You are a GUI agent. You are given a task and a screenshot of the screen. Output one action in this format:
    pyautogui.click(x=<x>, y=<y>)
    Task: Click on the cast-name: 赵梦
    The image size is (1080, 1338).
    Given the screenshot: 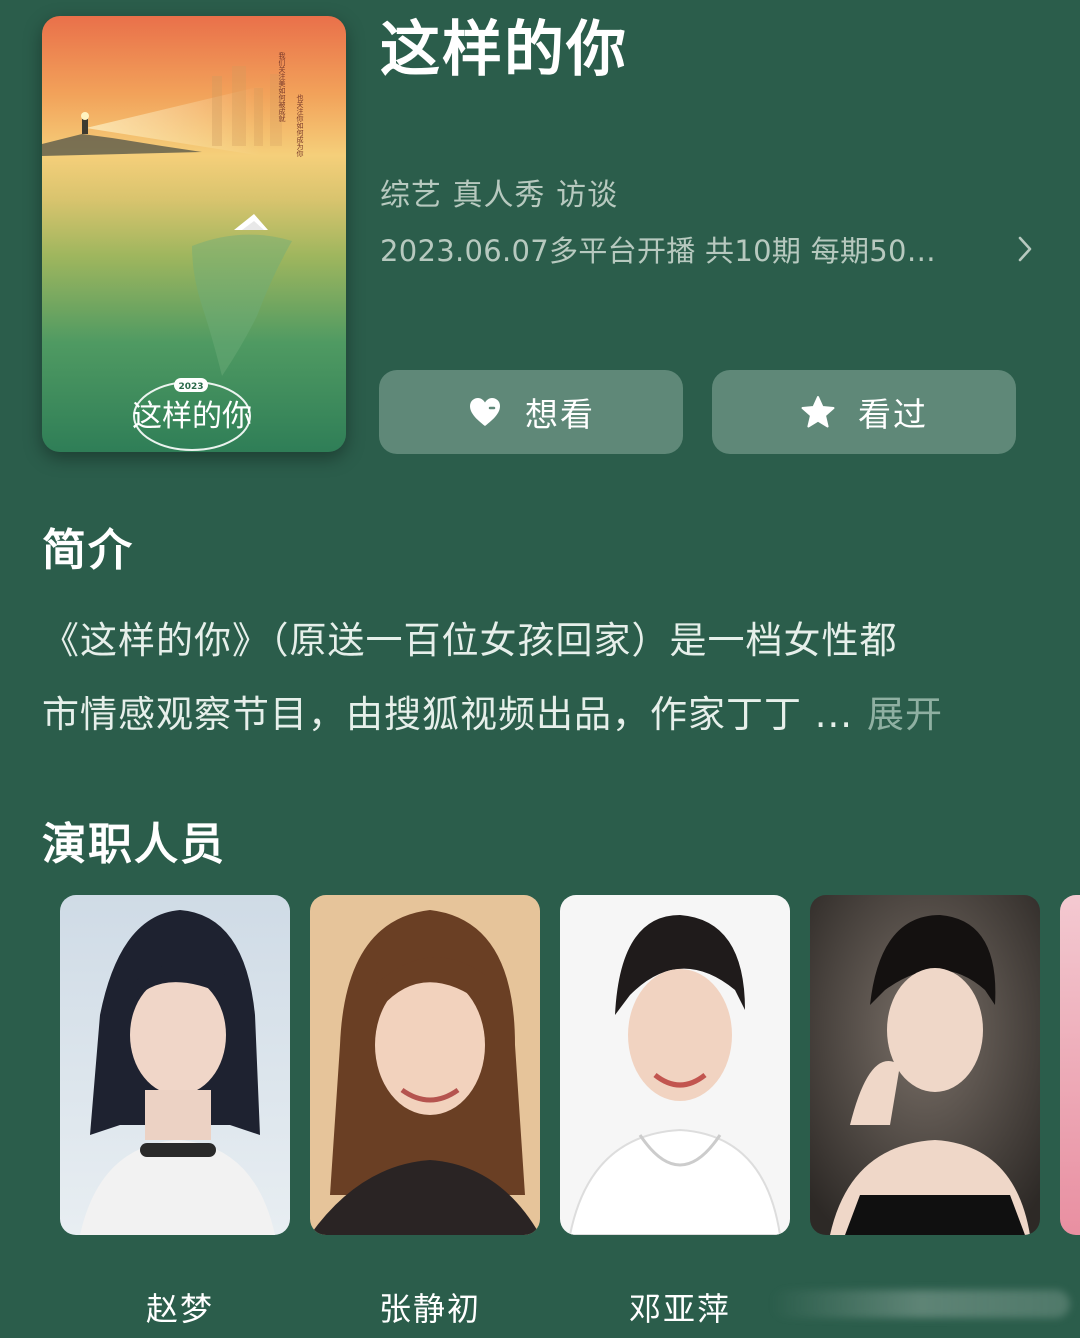 What is the action you would take?
    pyautogui.click(x=179, y=1309)
    